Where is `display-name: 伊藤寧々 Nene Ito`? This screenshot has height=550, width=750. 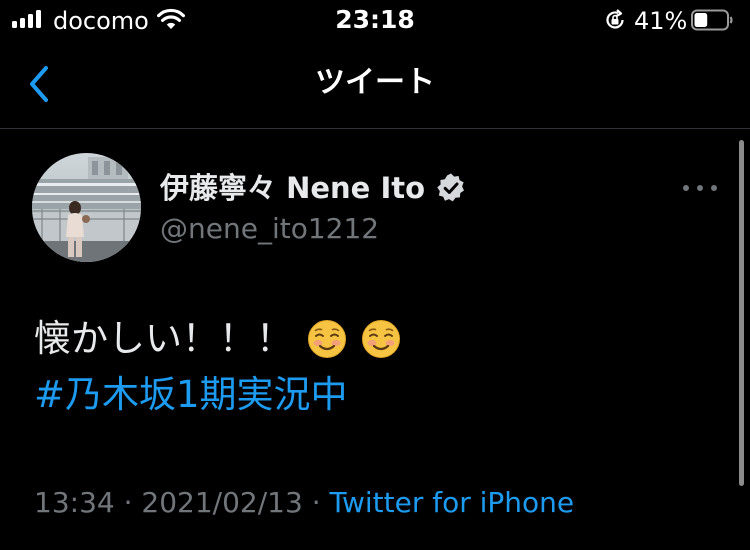 display-name: 伊藤寧々 Nene Ito is located at coordinates (293, 188).